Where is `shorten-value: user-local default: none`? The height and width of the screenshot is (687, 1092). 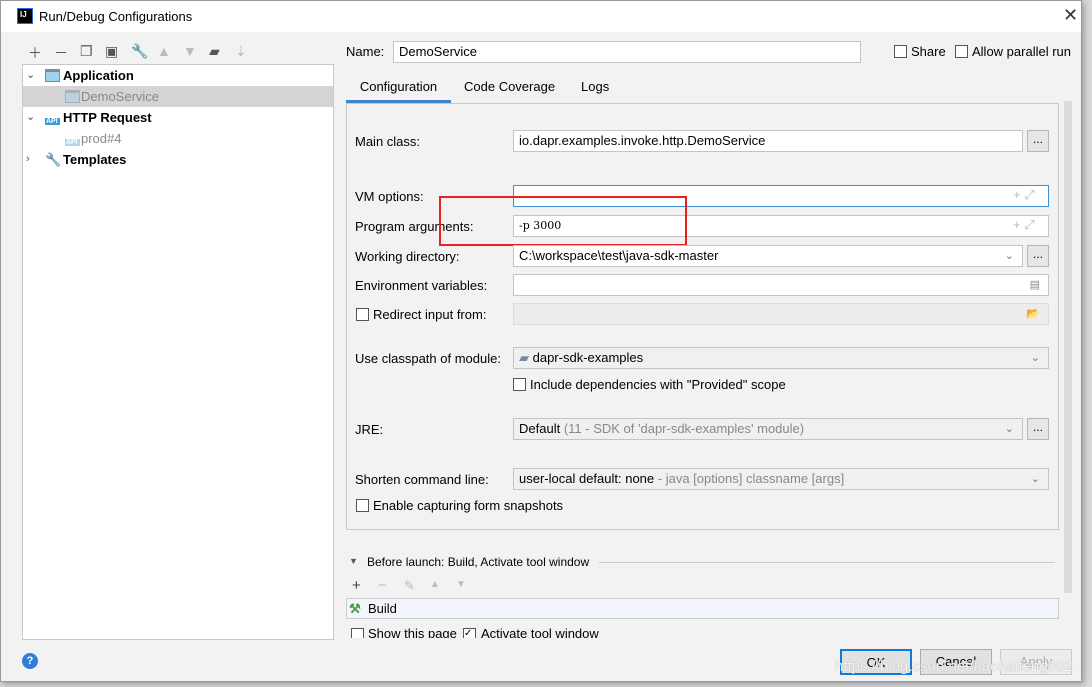
shorten-value: user-local default: none is located at coordinates (587, 478).